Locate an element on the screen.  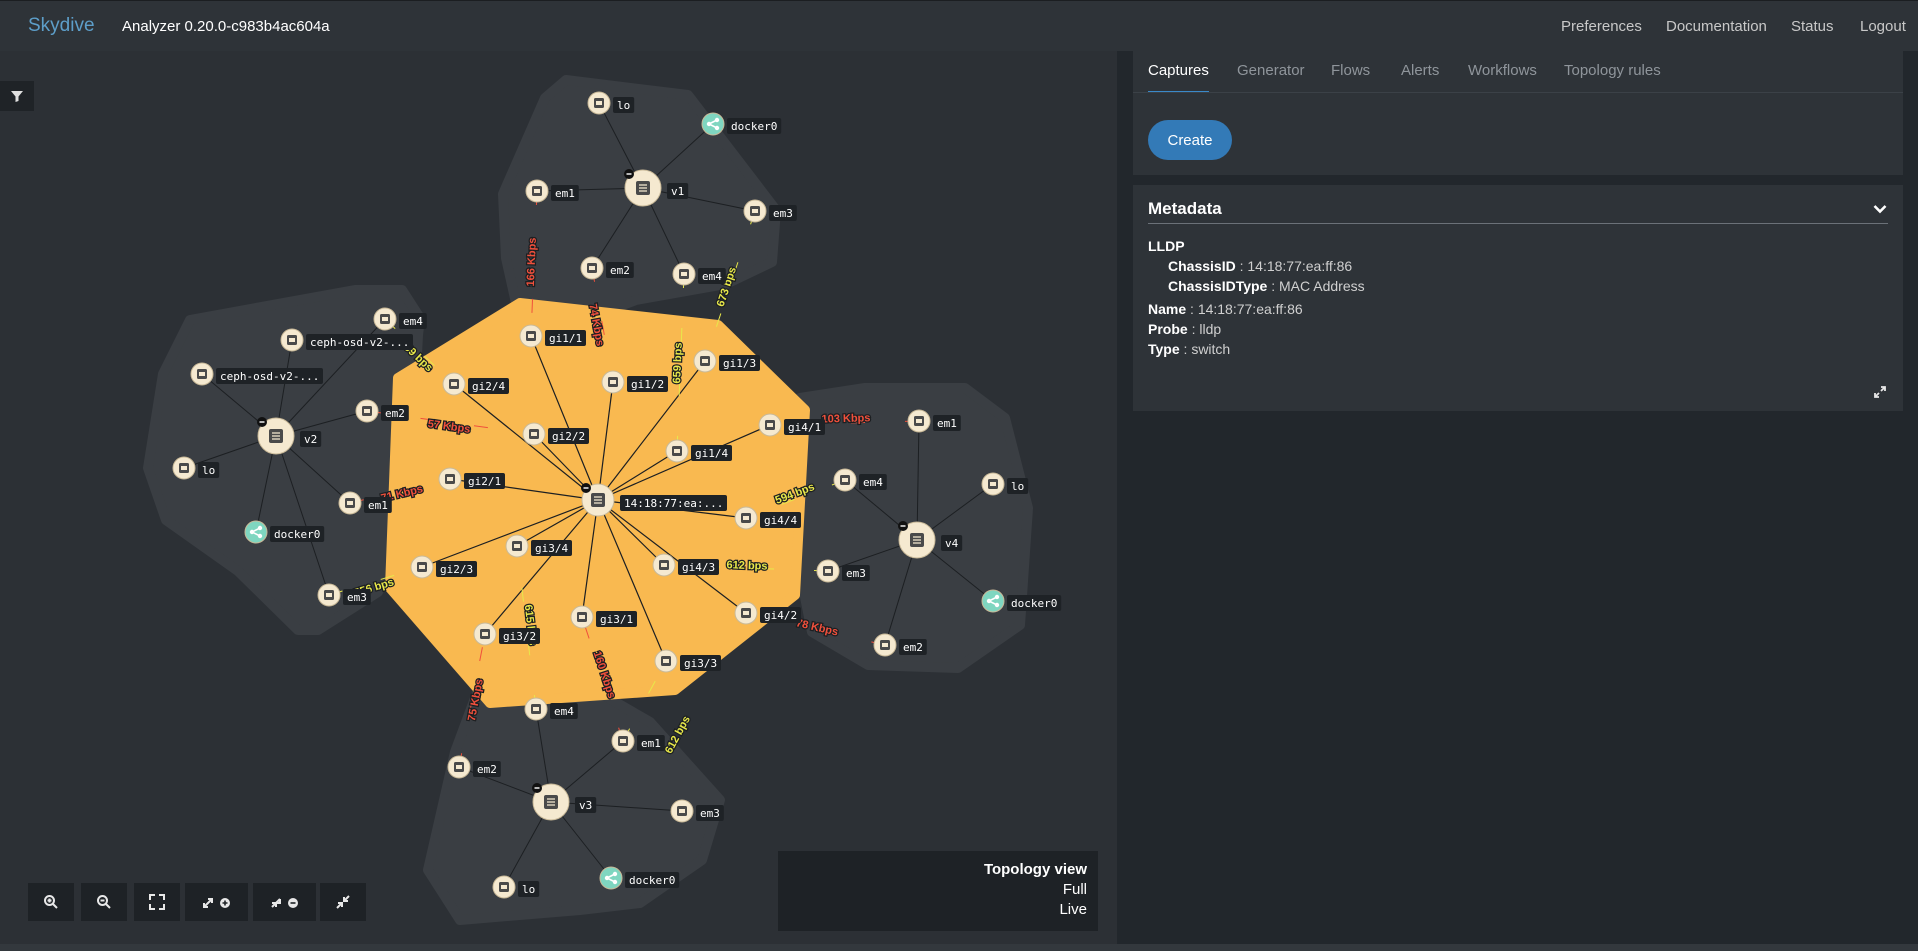
node-label: em2 is located at coordinates (620, 270).